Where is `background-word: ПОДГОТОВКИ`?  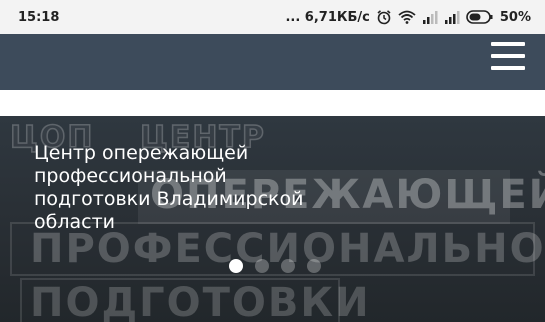 background-word: ПОДГОТОВКИ is located at coordinates (200, 301).